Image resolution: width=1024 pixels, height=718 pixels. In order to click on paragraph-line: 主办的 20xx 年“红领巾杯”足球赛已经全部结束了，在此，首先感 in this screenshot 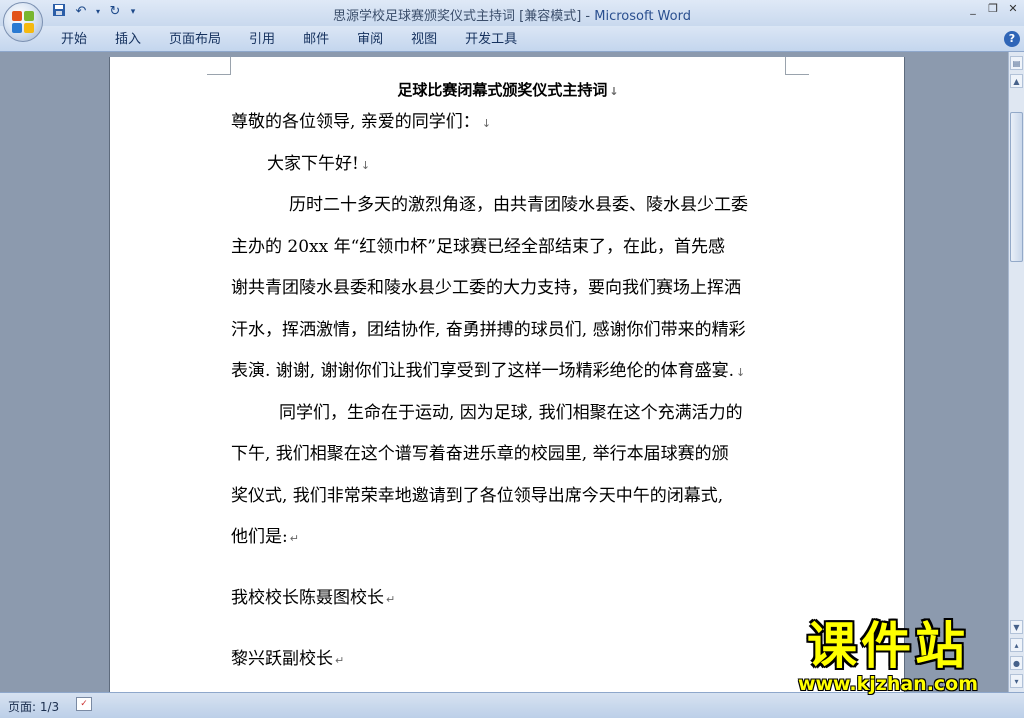, I will do `click(478, 244)`.